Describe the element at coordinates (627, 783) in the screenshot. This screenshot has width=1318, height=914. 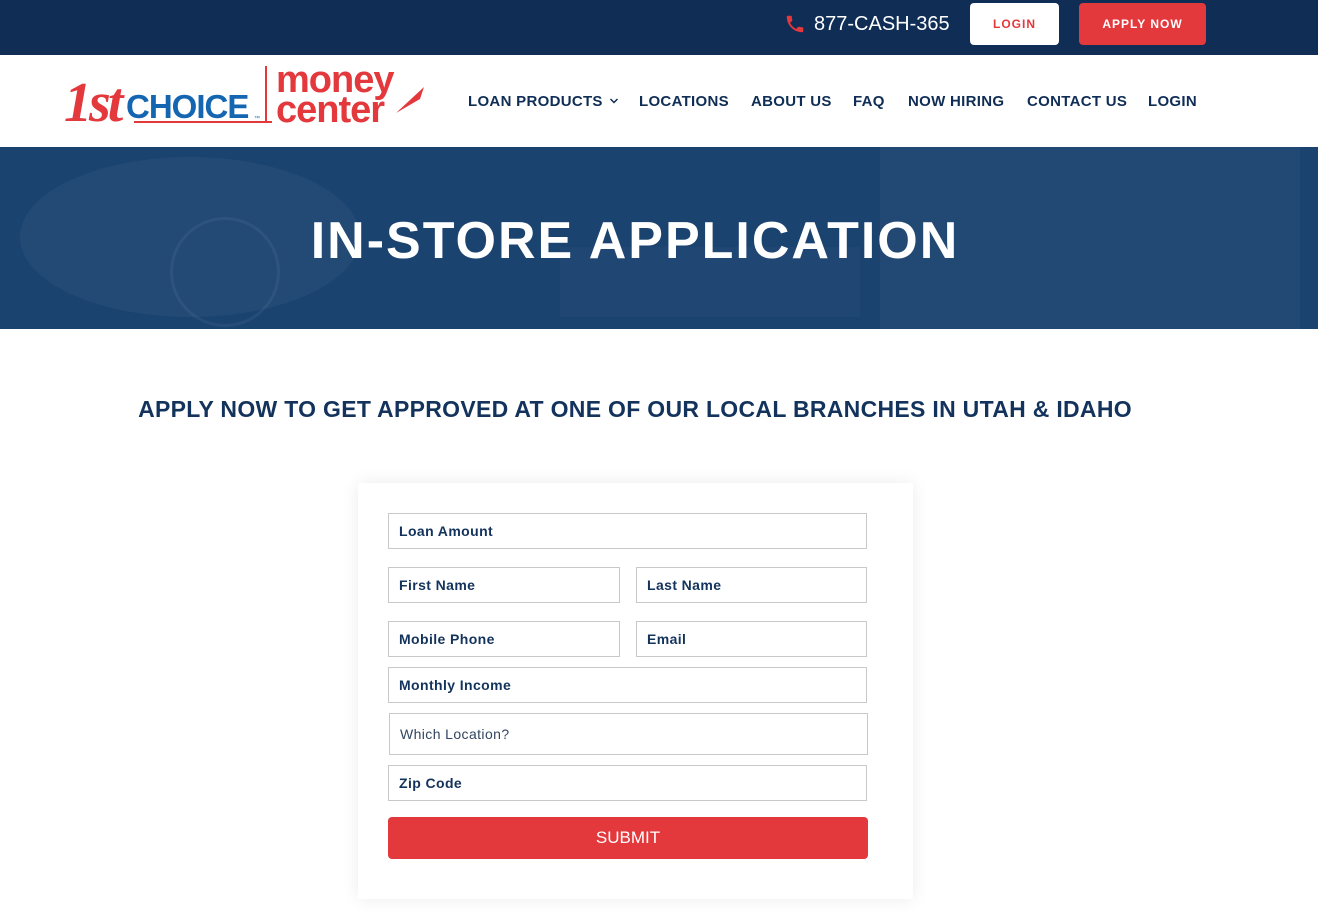
I see `zip-code-input: Zip Code` at that location.